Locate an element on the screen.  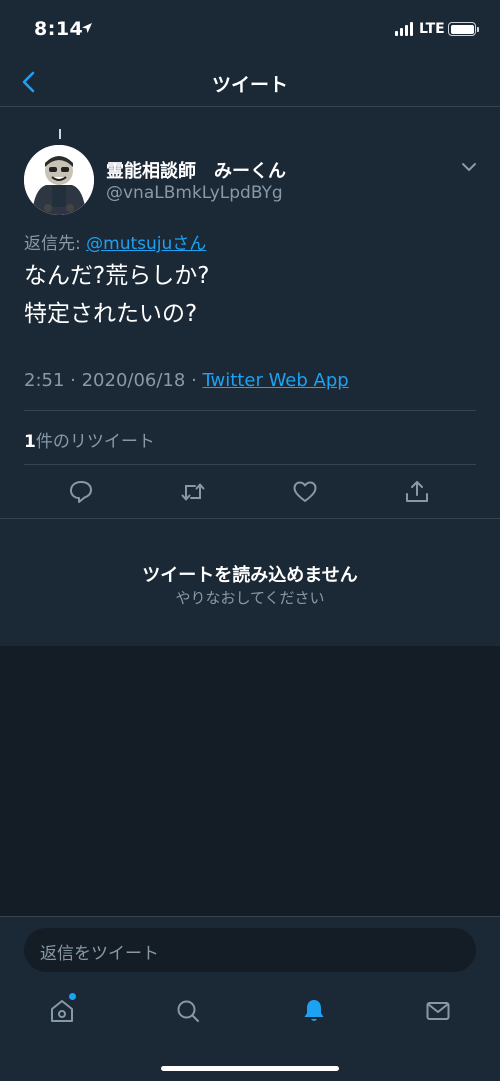
status-time: 8:14 is located at coordinates (59, 29).